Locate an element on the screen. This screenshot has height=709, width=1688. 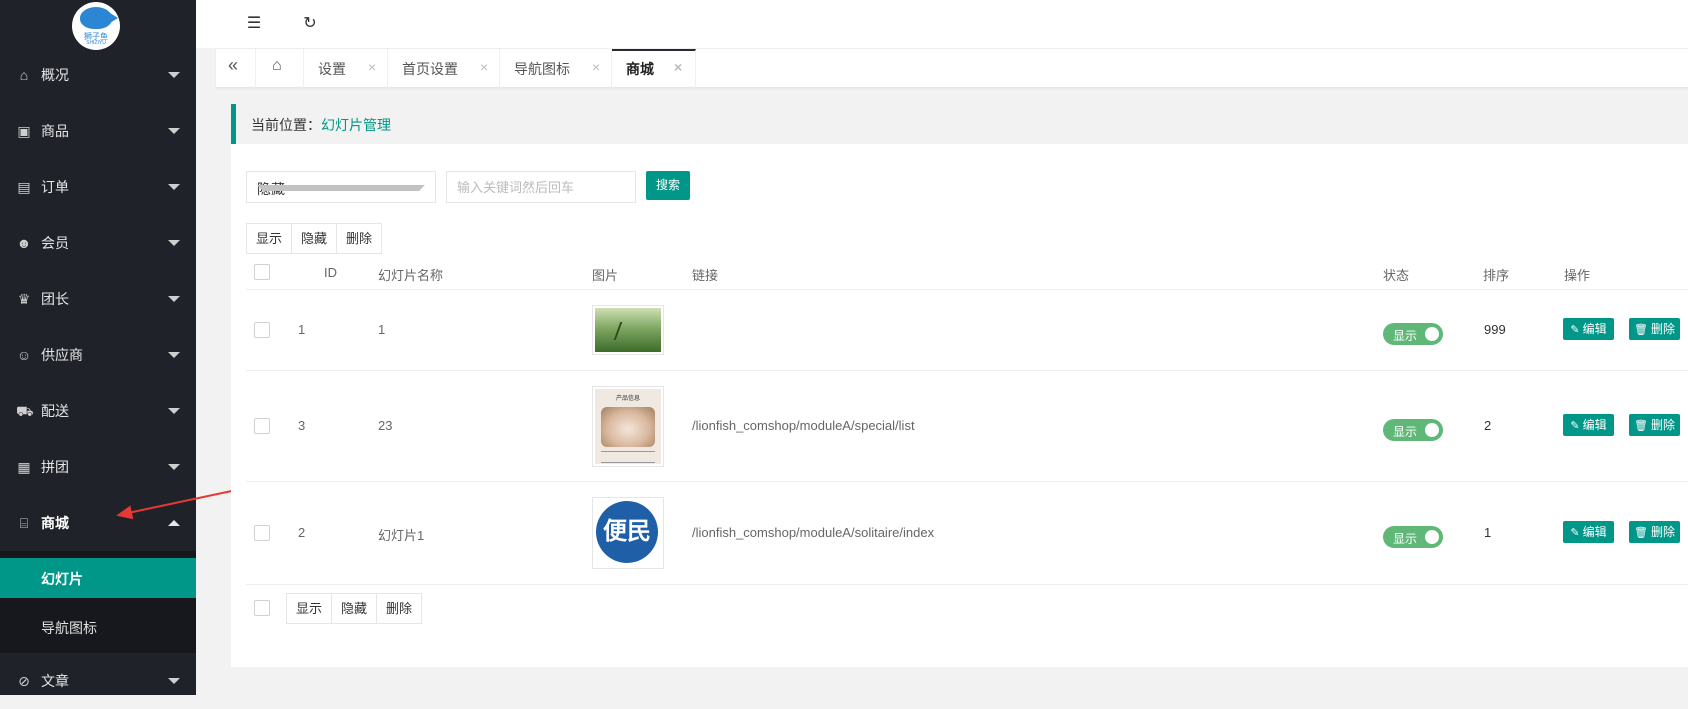
top-header: ☰ ↻ is located at coordinates (942, 24).